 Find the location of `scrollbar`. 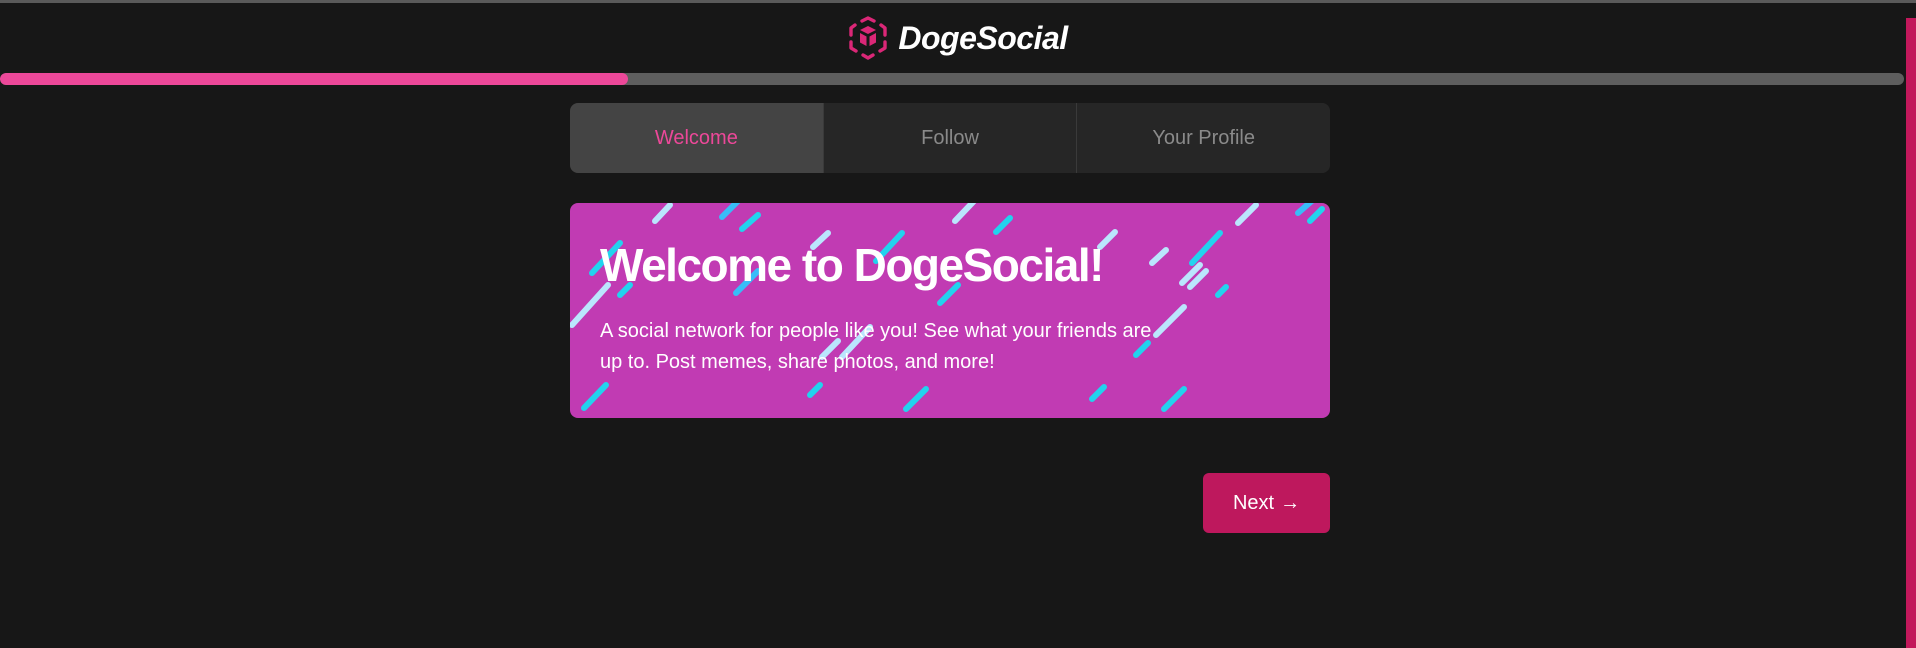

scrollbar is located at coordinates (1911, 333).